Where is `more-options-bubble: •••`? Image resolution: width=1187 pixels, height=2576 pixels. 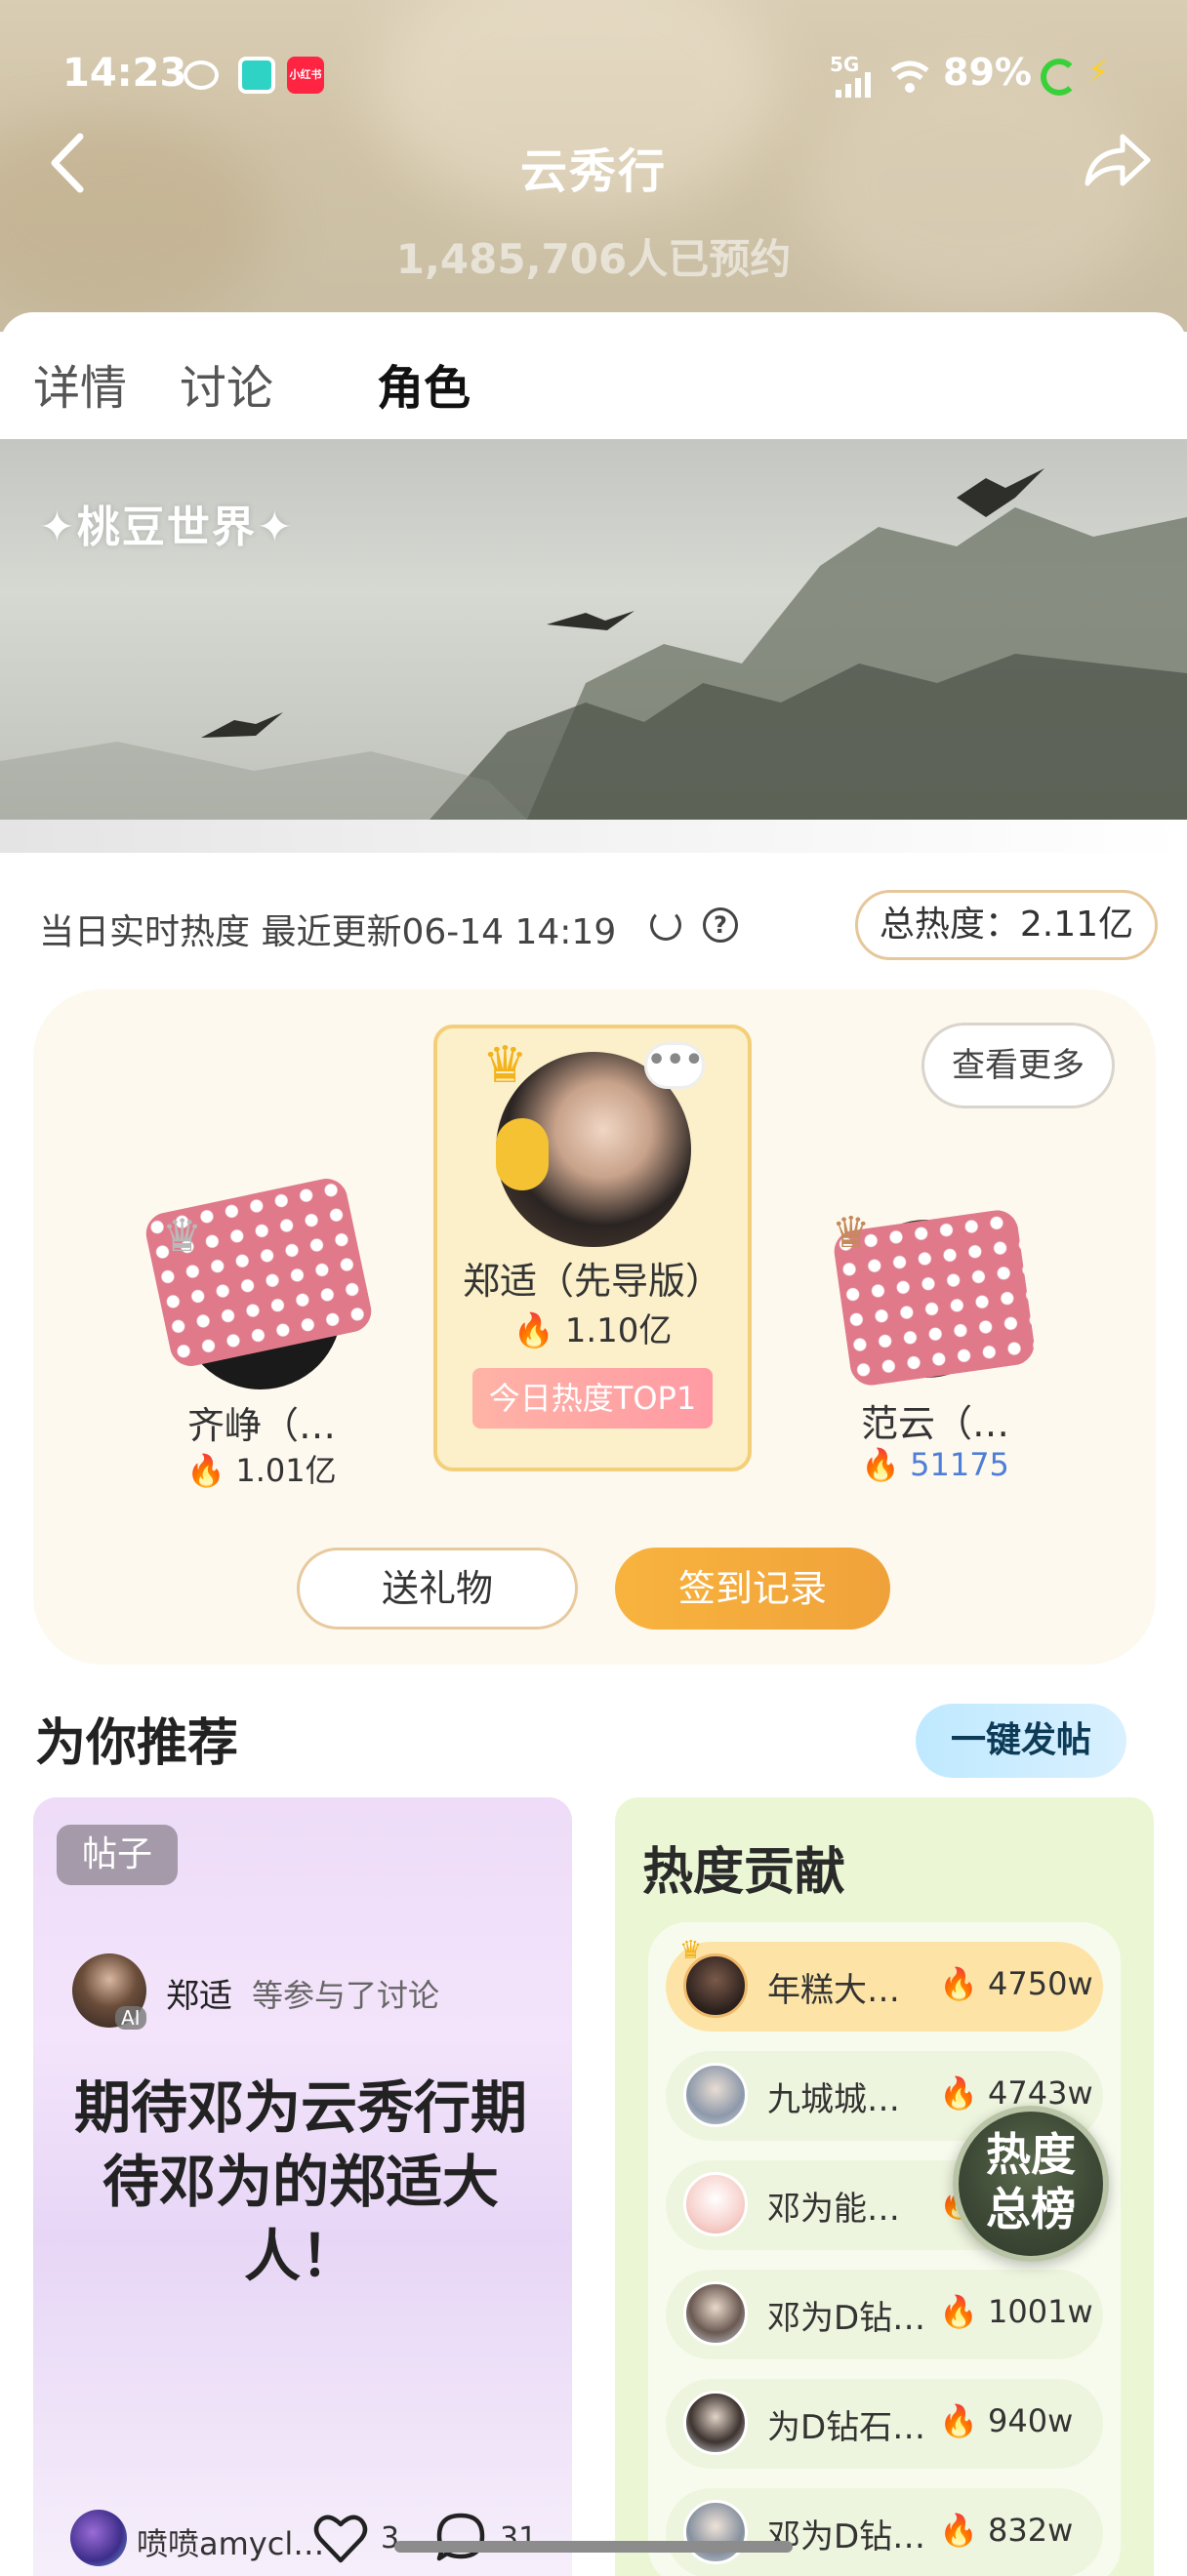 more-options-bubble: ••• is located at coordinates (674, 1065).